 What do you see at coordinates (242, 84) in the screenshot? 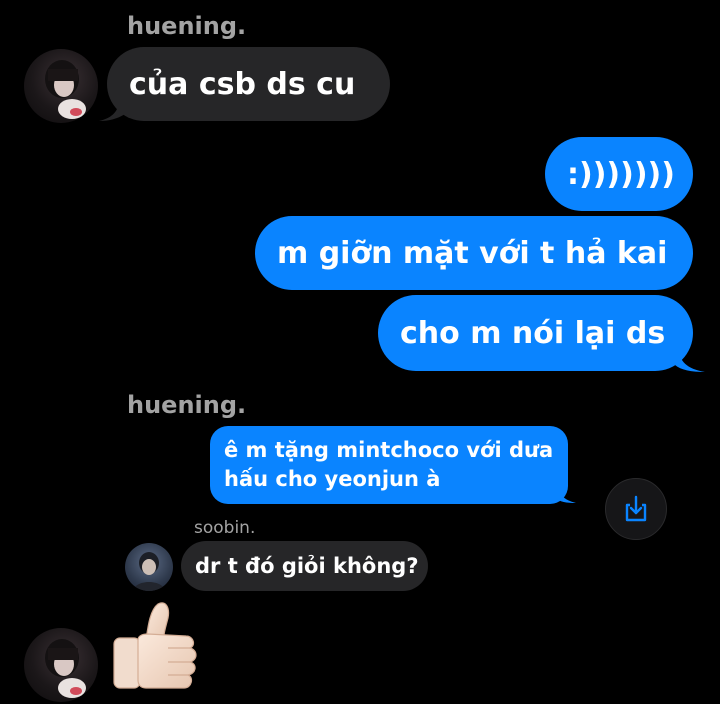
I see `message-text: của csb ds cu` at bounding box center [242, 84].